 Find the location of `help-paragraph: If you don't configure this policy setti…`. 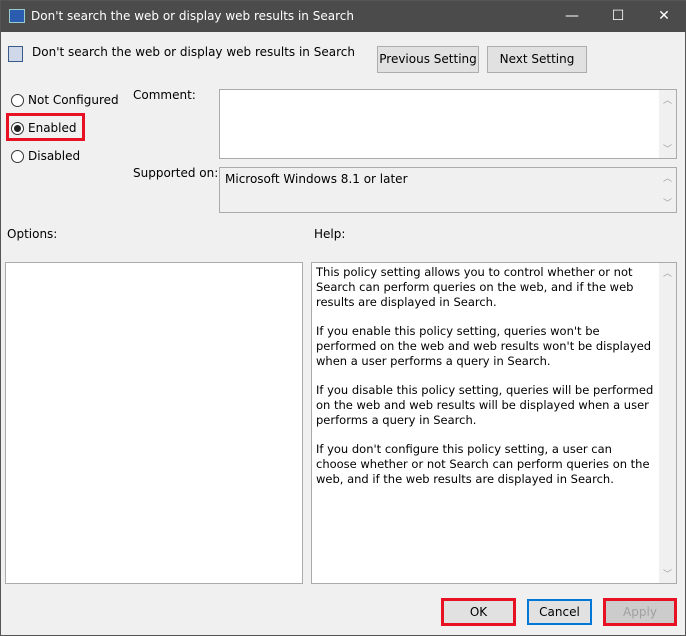

help-paragraph: If you don't configure this policy setti… is located at coordinates (483, 464).